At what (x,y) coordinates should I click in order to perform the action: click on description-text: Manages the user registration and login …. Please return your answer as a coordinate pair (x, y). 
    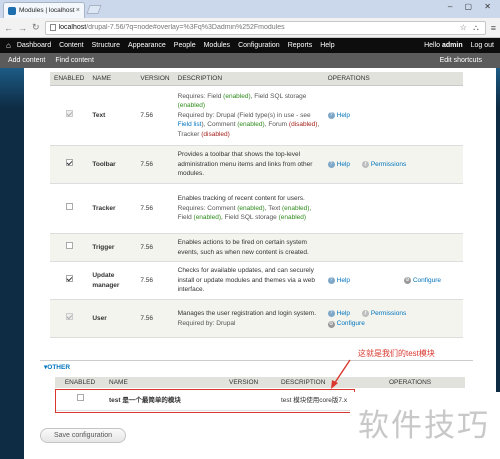
    Looking at the image, I should click on (247, 314).